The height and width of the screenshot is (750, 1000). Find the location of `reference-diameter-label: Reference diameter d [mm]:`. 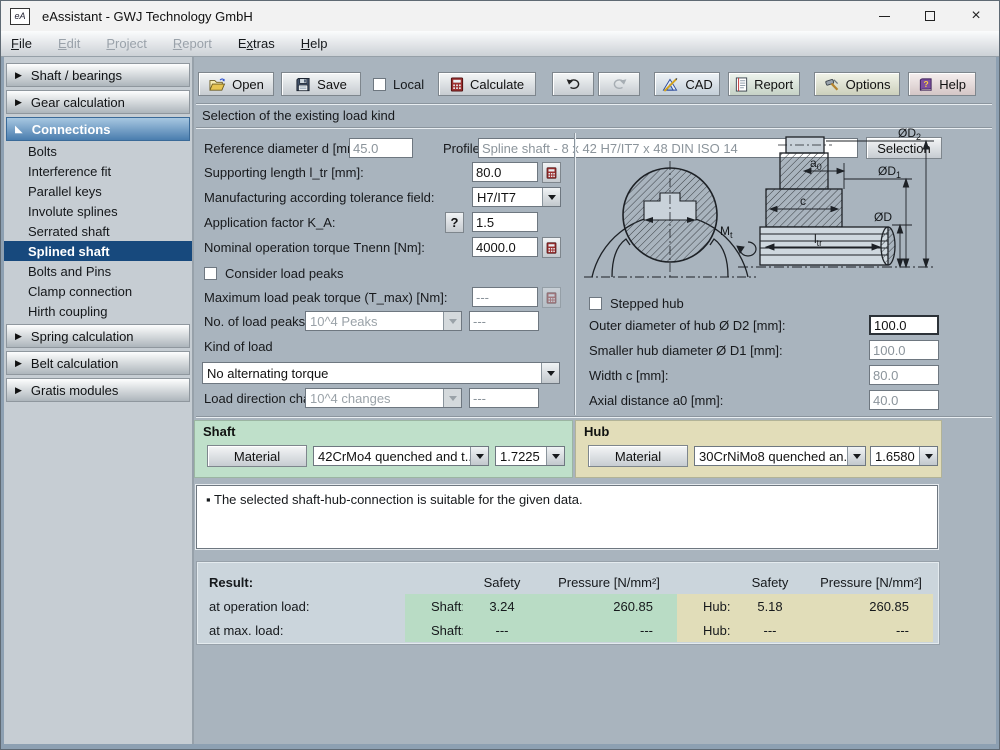

reference-diameter-label: Reference diameter d [mm]: is located at coordinates (285, 148).